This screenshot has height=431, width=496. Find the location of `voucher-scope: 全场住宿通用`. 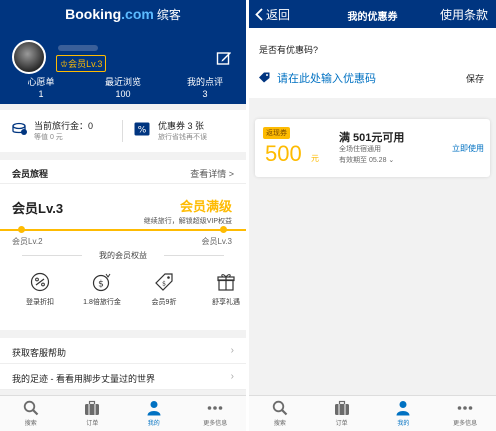

voucher-scope: 全场住宿通用 is located at coordinates (360, 149).